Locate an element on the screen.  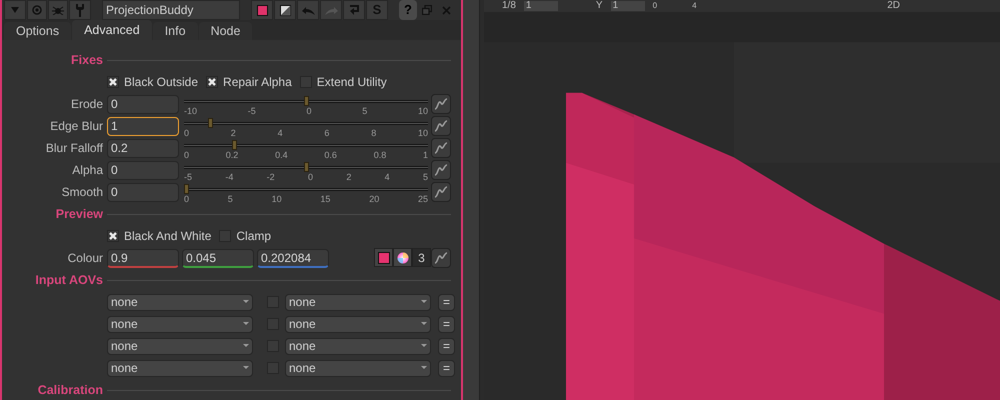
colour-field: 0.045 is located at coordinates (218, 258).